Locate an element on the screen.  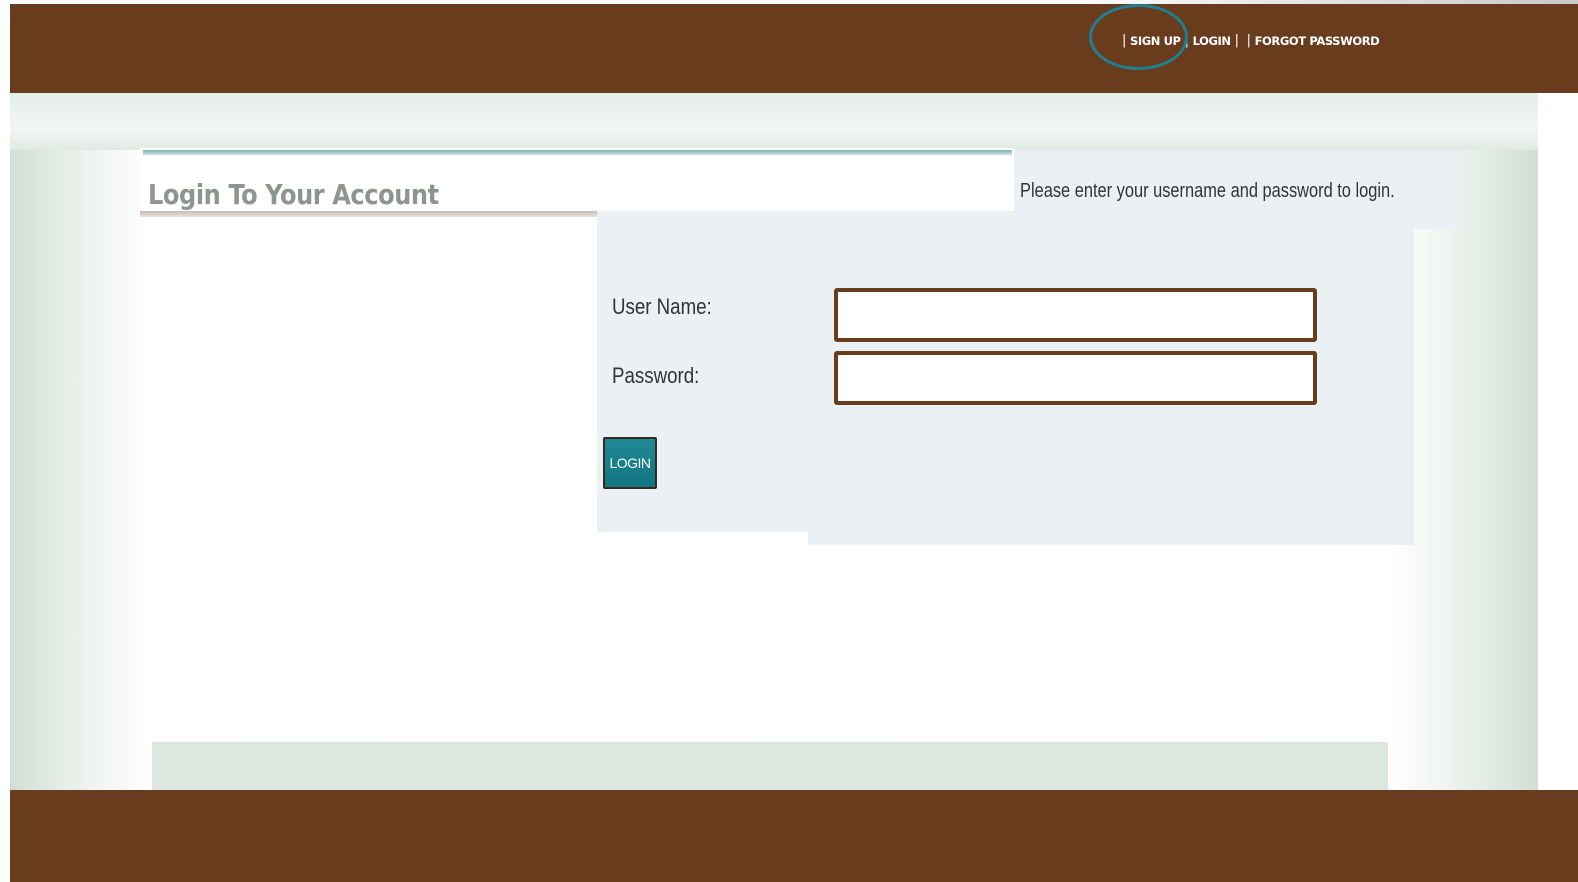
password-label: Password: is located at coordinates (656, 375).